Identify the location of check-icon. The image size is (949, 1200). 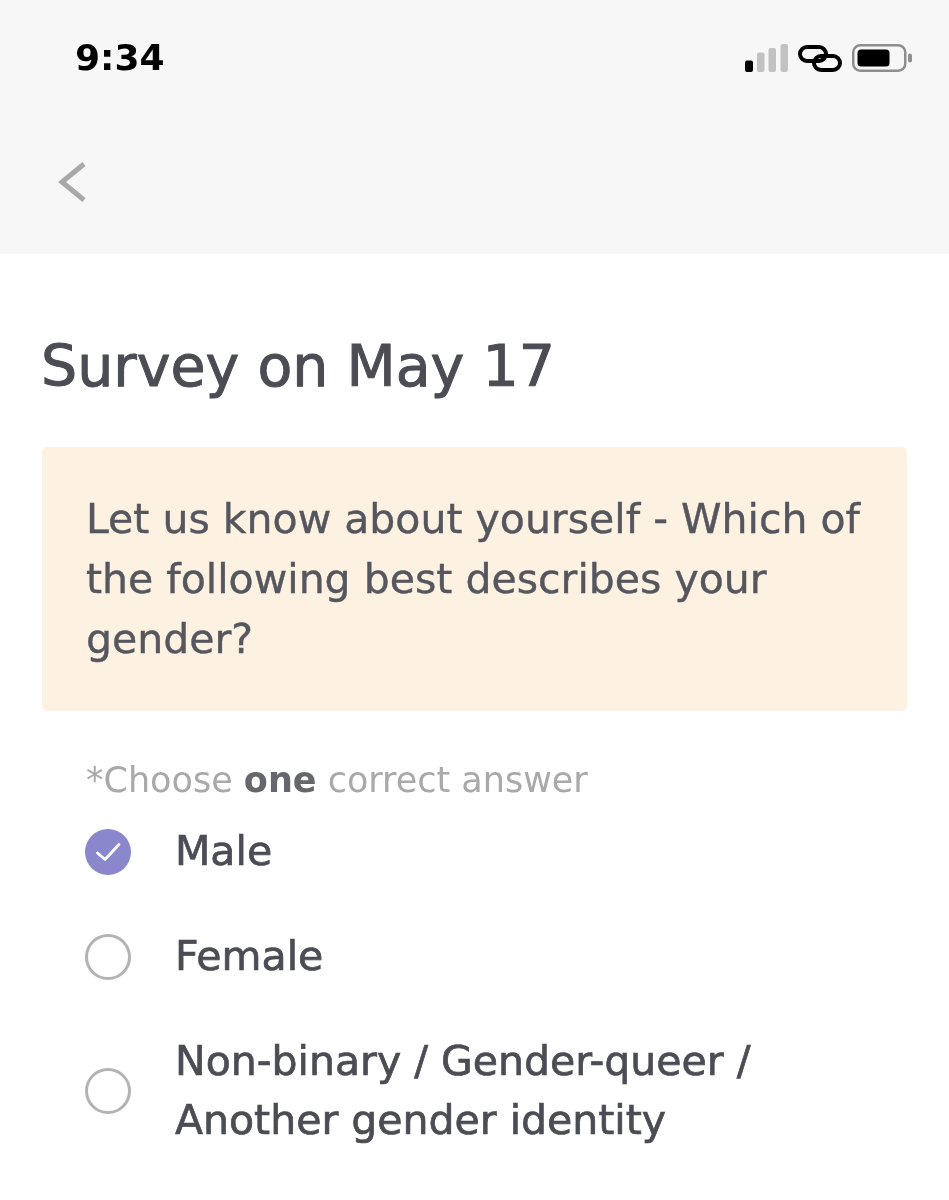
(108, 851).